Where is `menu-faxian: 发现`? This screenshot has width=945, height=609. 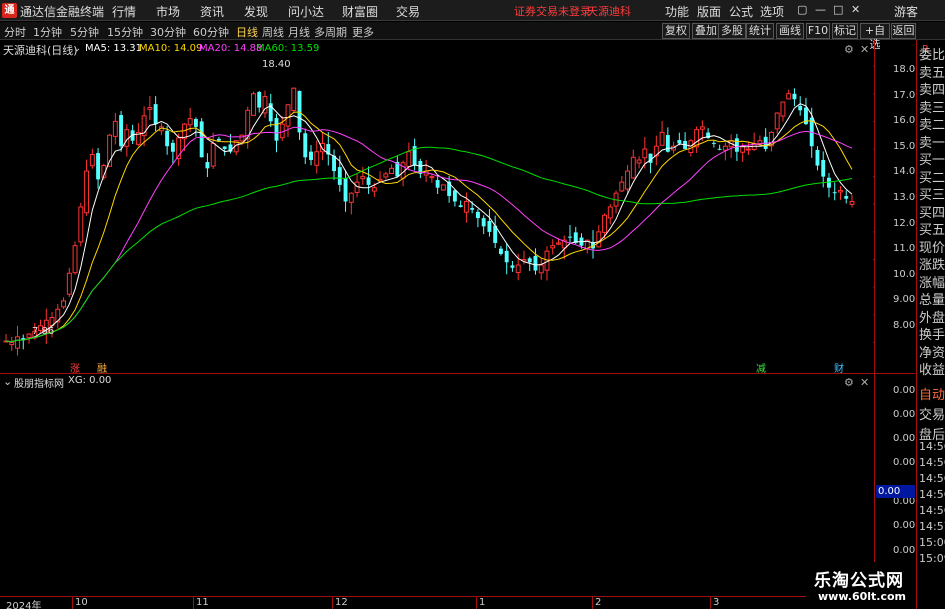
menu-faxian: 发现 is located at coordinates (256, 11).